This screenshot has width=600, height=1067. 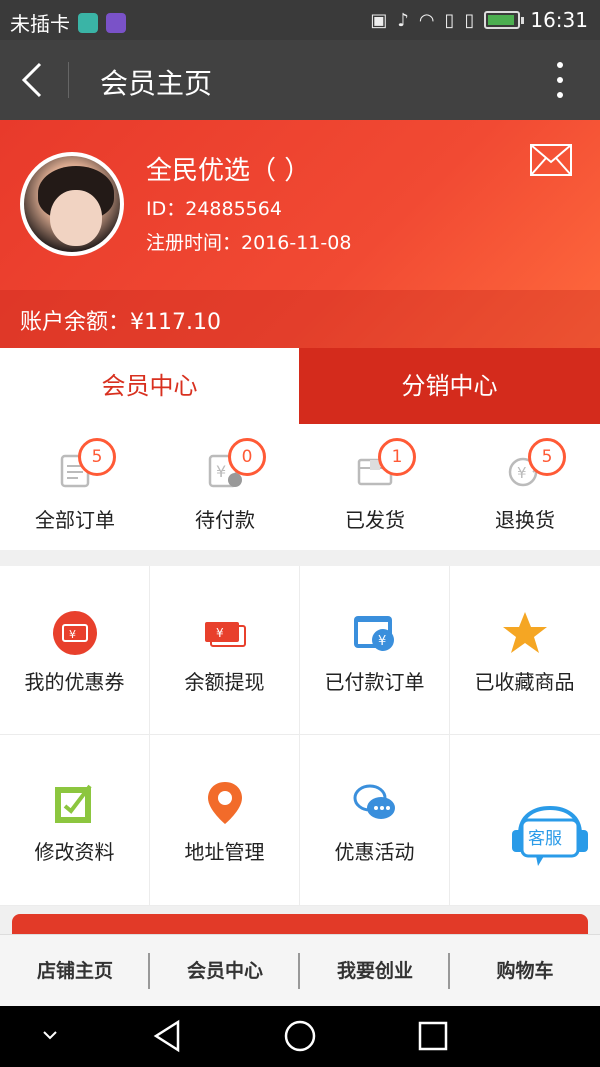 I want to click on keyboard-icon, so click(x=116, y=22).